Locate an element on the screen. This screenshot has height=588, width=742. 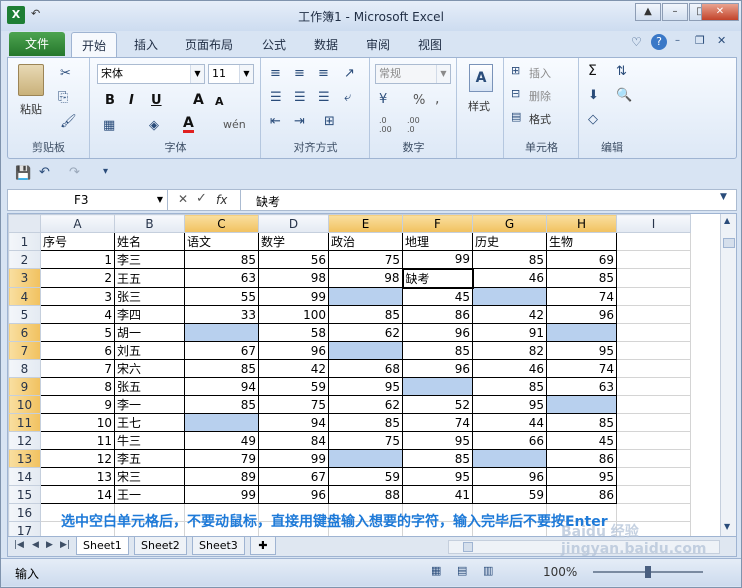
row-header: 16 is located at coordinates (24, 512).